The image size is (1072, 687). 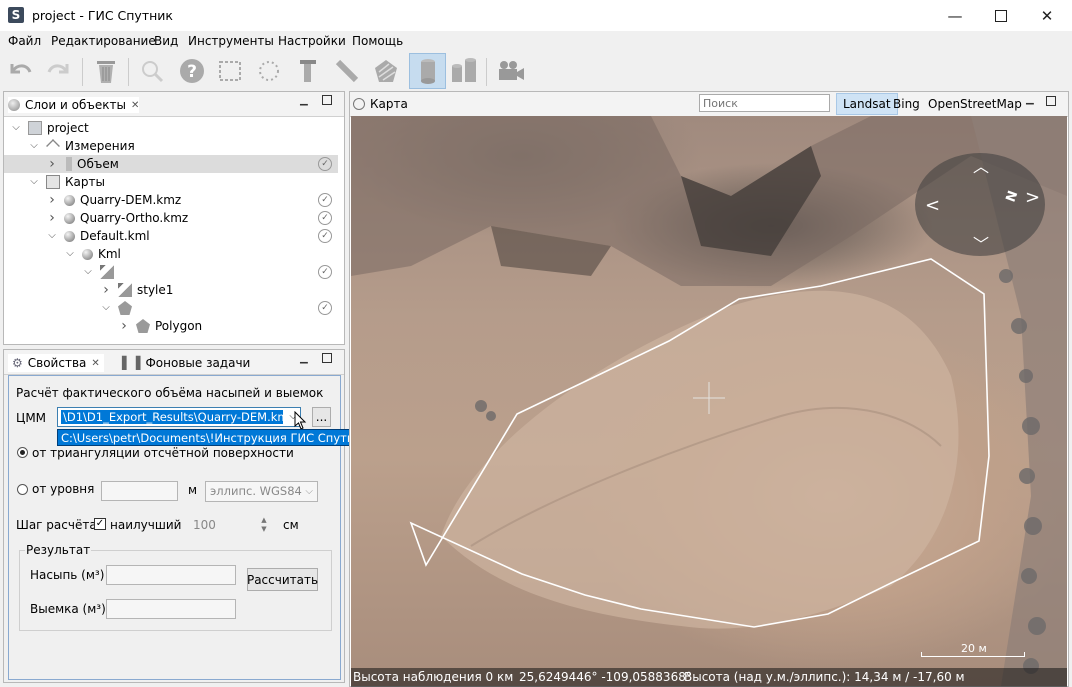 I want to click on help-button: ?, so click(x=192, y=71).